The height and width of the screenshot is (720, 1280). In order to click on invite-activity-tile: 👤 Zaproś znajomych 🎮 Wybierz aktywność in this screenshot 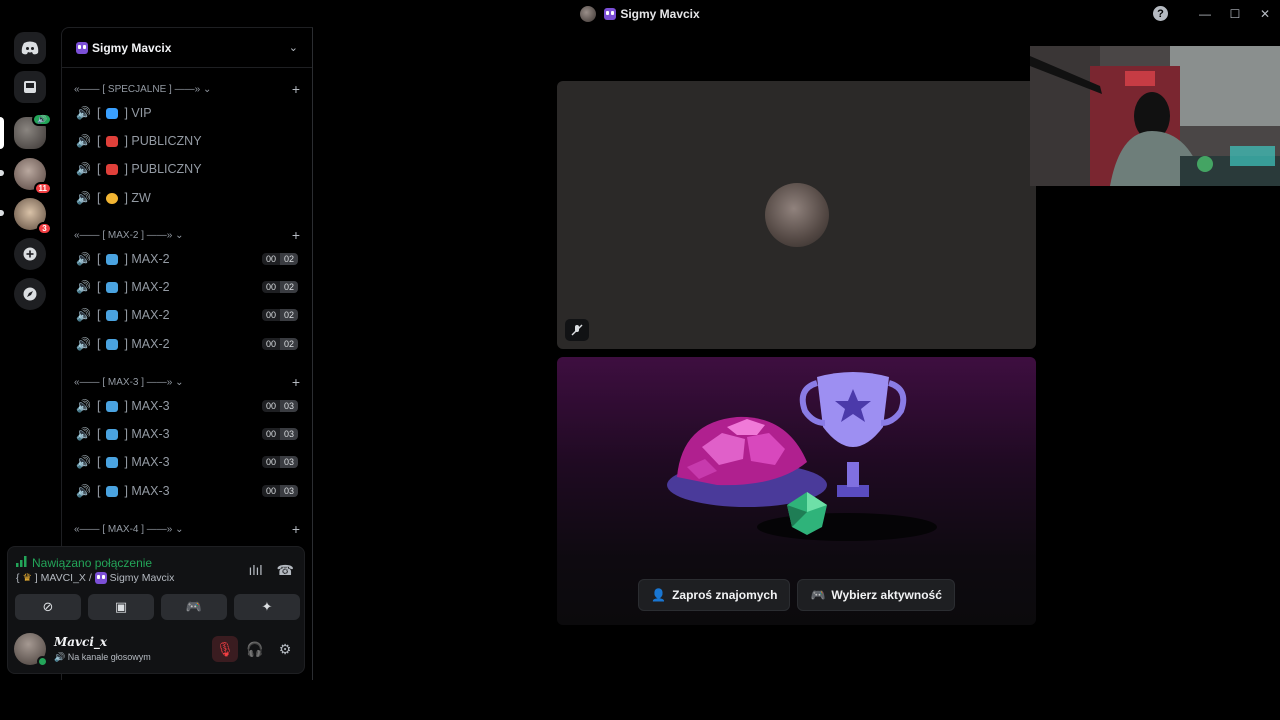, I will do `click(796, 491)`.